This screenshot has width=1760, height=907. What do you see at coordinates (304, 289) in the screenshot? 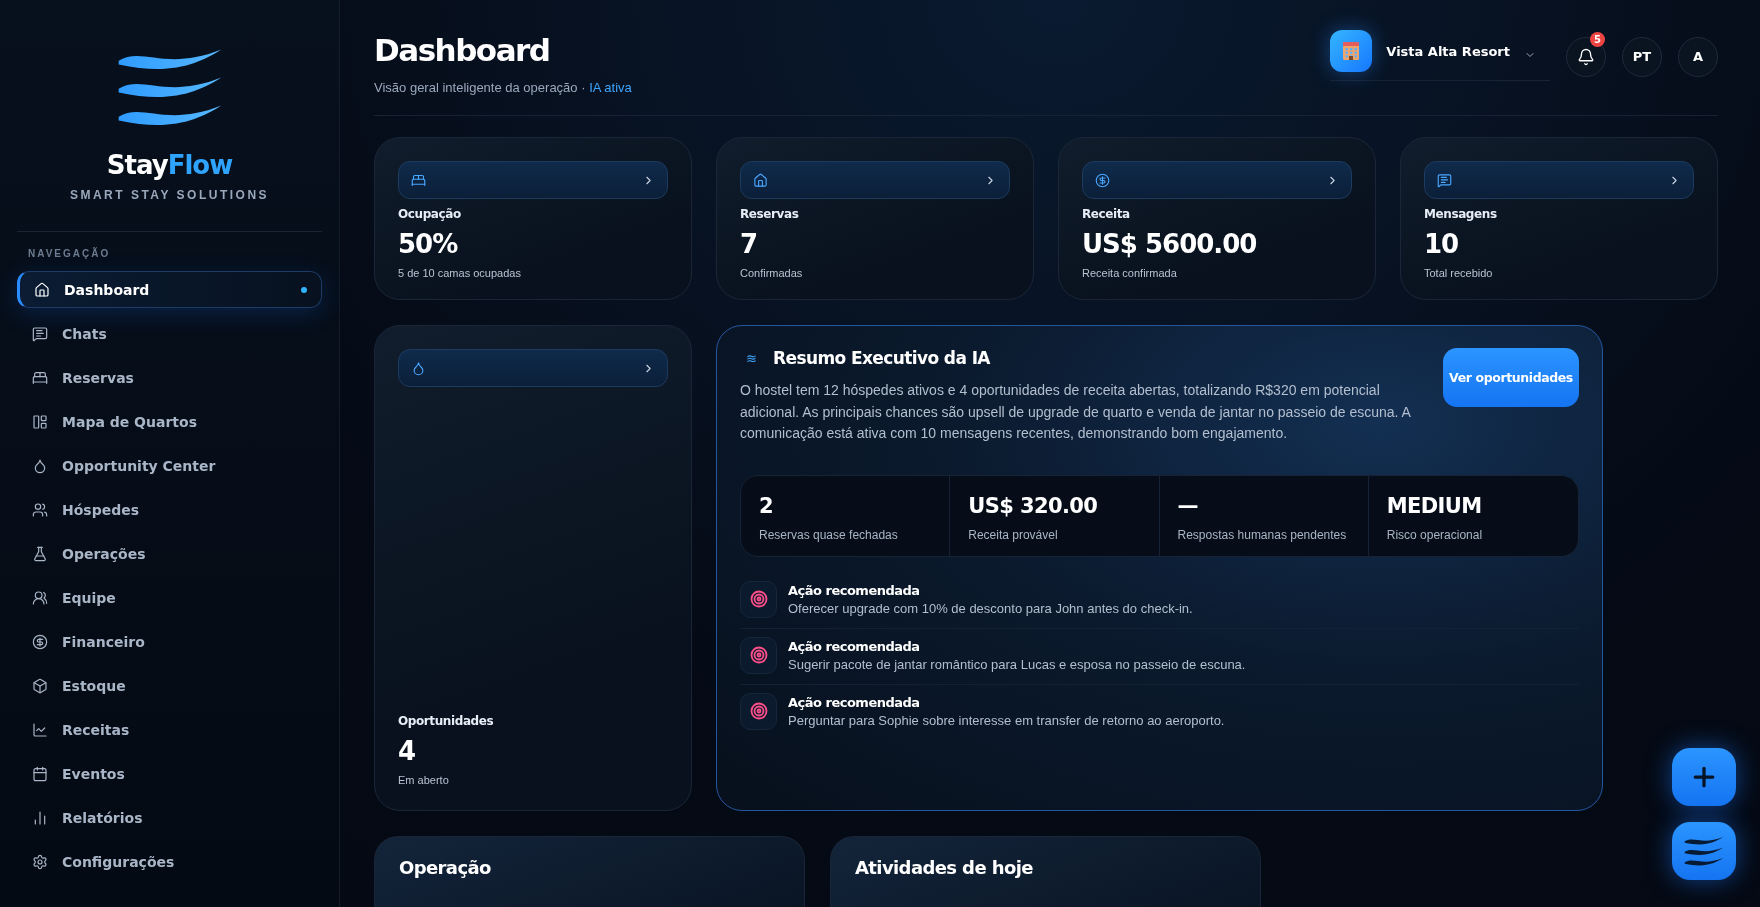
I see `active-dot` at bounding box center [304, 289].